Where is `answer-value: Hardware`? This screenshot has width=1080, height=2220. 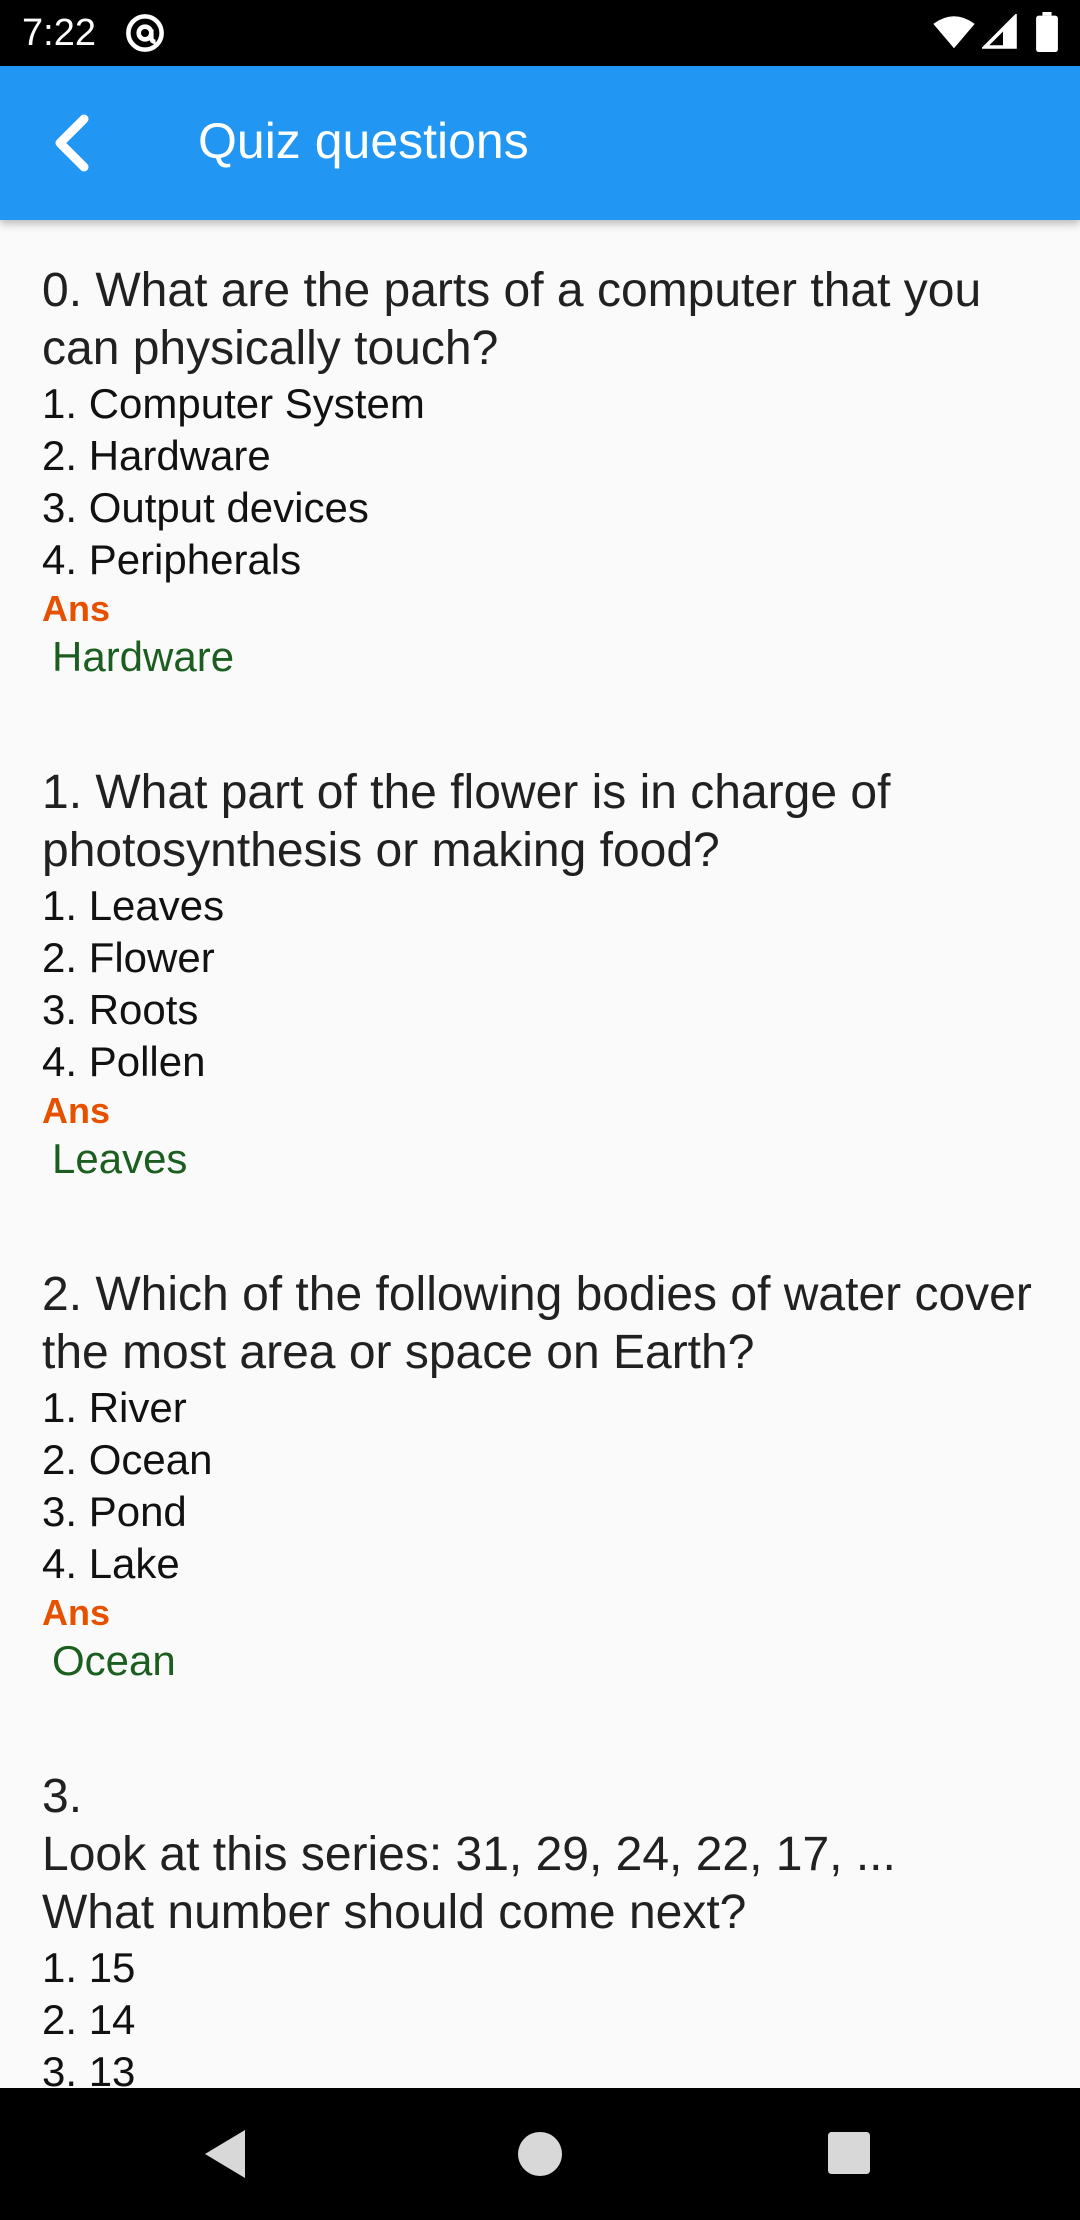
answer-value: Hardware is located at coordinates (143, 656).